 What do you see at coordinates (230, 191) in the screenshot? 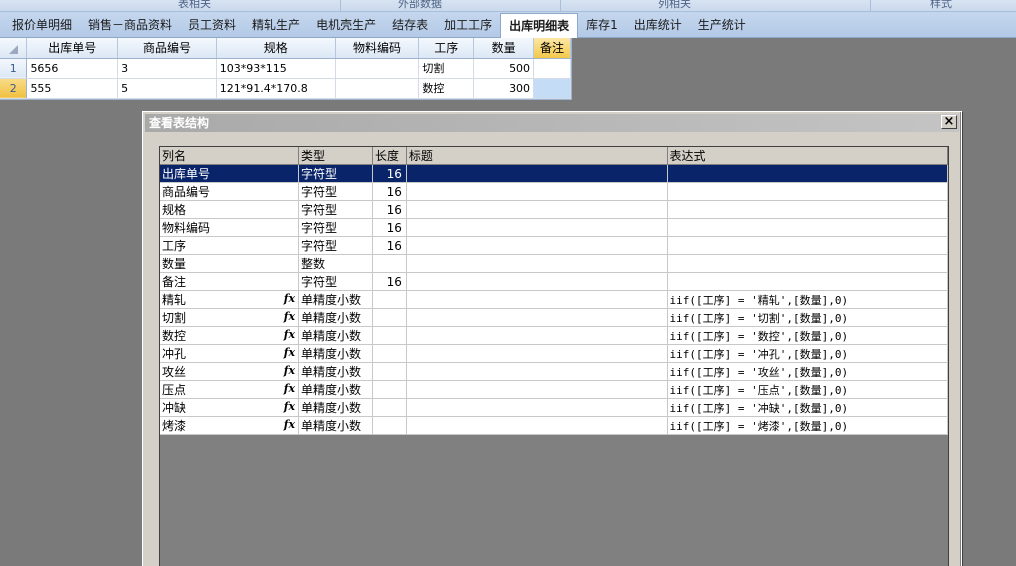
I see `field-name-cell: 商品编号` at bounding box center [230, 191].